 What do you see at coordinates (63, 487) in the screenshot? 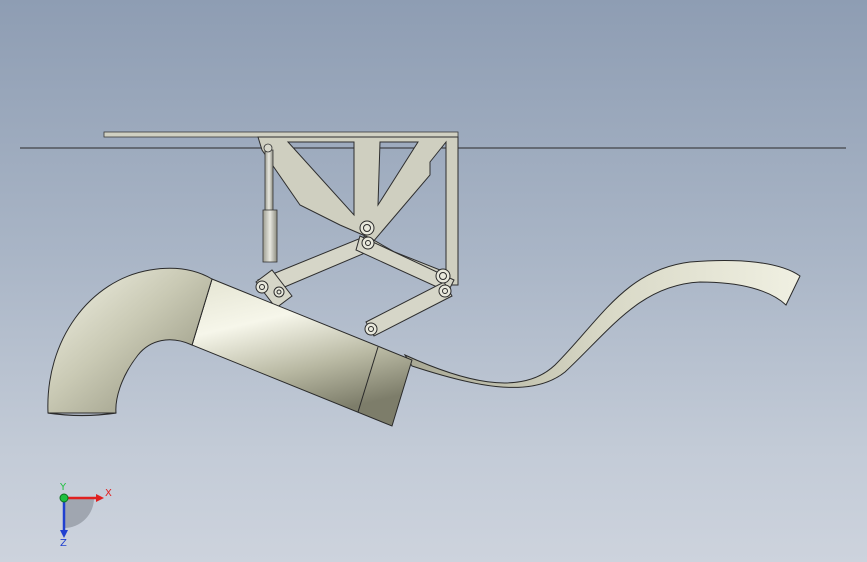
I see `y-axis-label: Y` at bounding box center [63, 487].